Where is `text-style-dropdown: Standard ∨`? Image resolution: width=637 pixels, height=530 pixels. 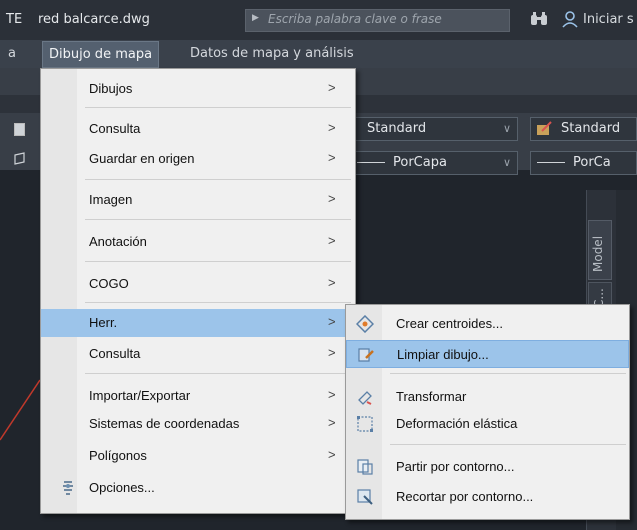
text-style-dropdown: Standard ∨ is located at coordinates (434, 129).